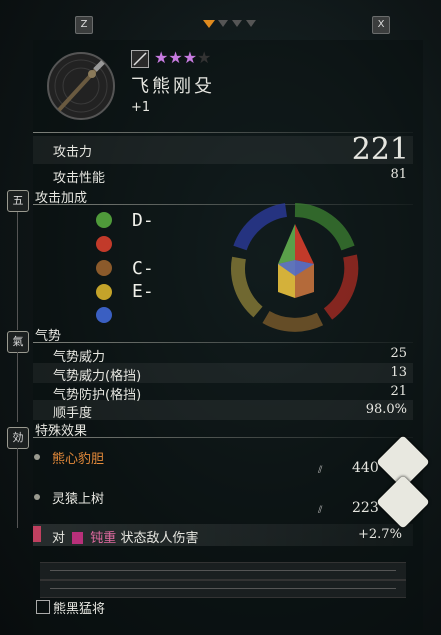  I want to click on effect-value: 440, so click(365, 468).